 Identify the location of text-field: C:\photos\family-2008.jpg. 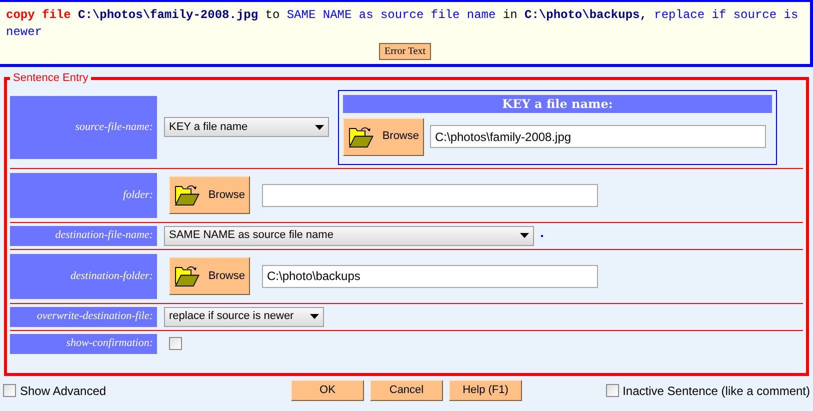
(598, 136).